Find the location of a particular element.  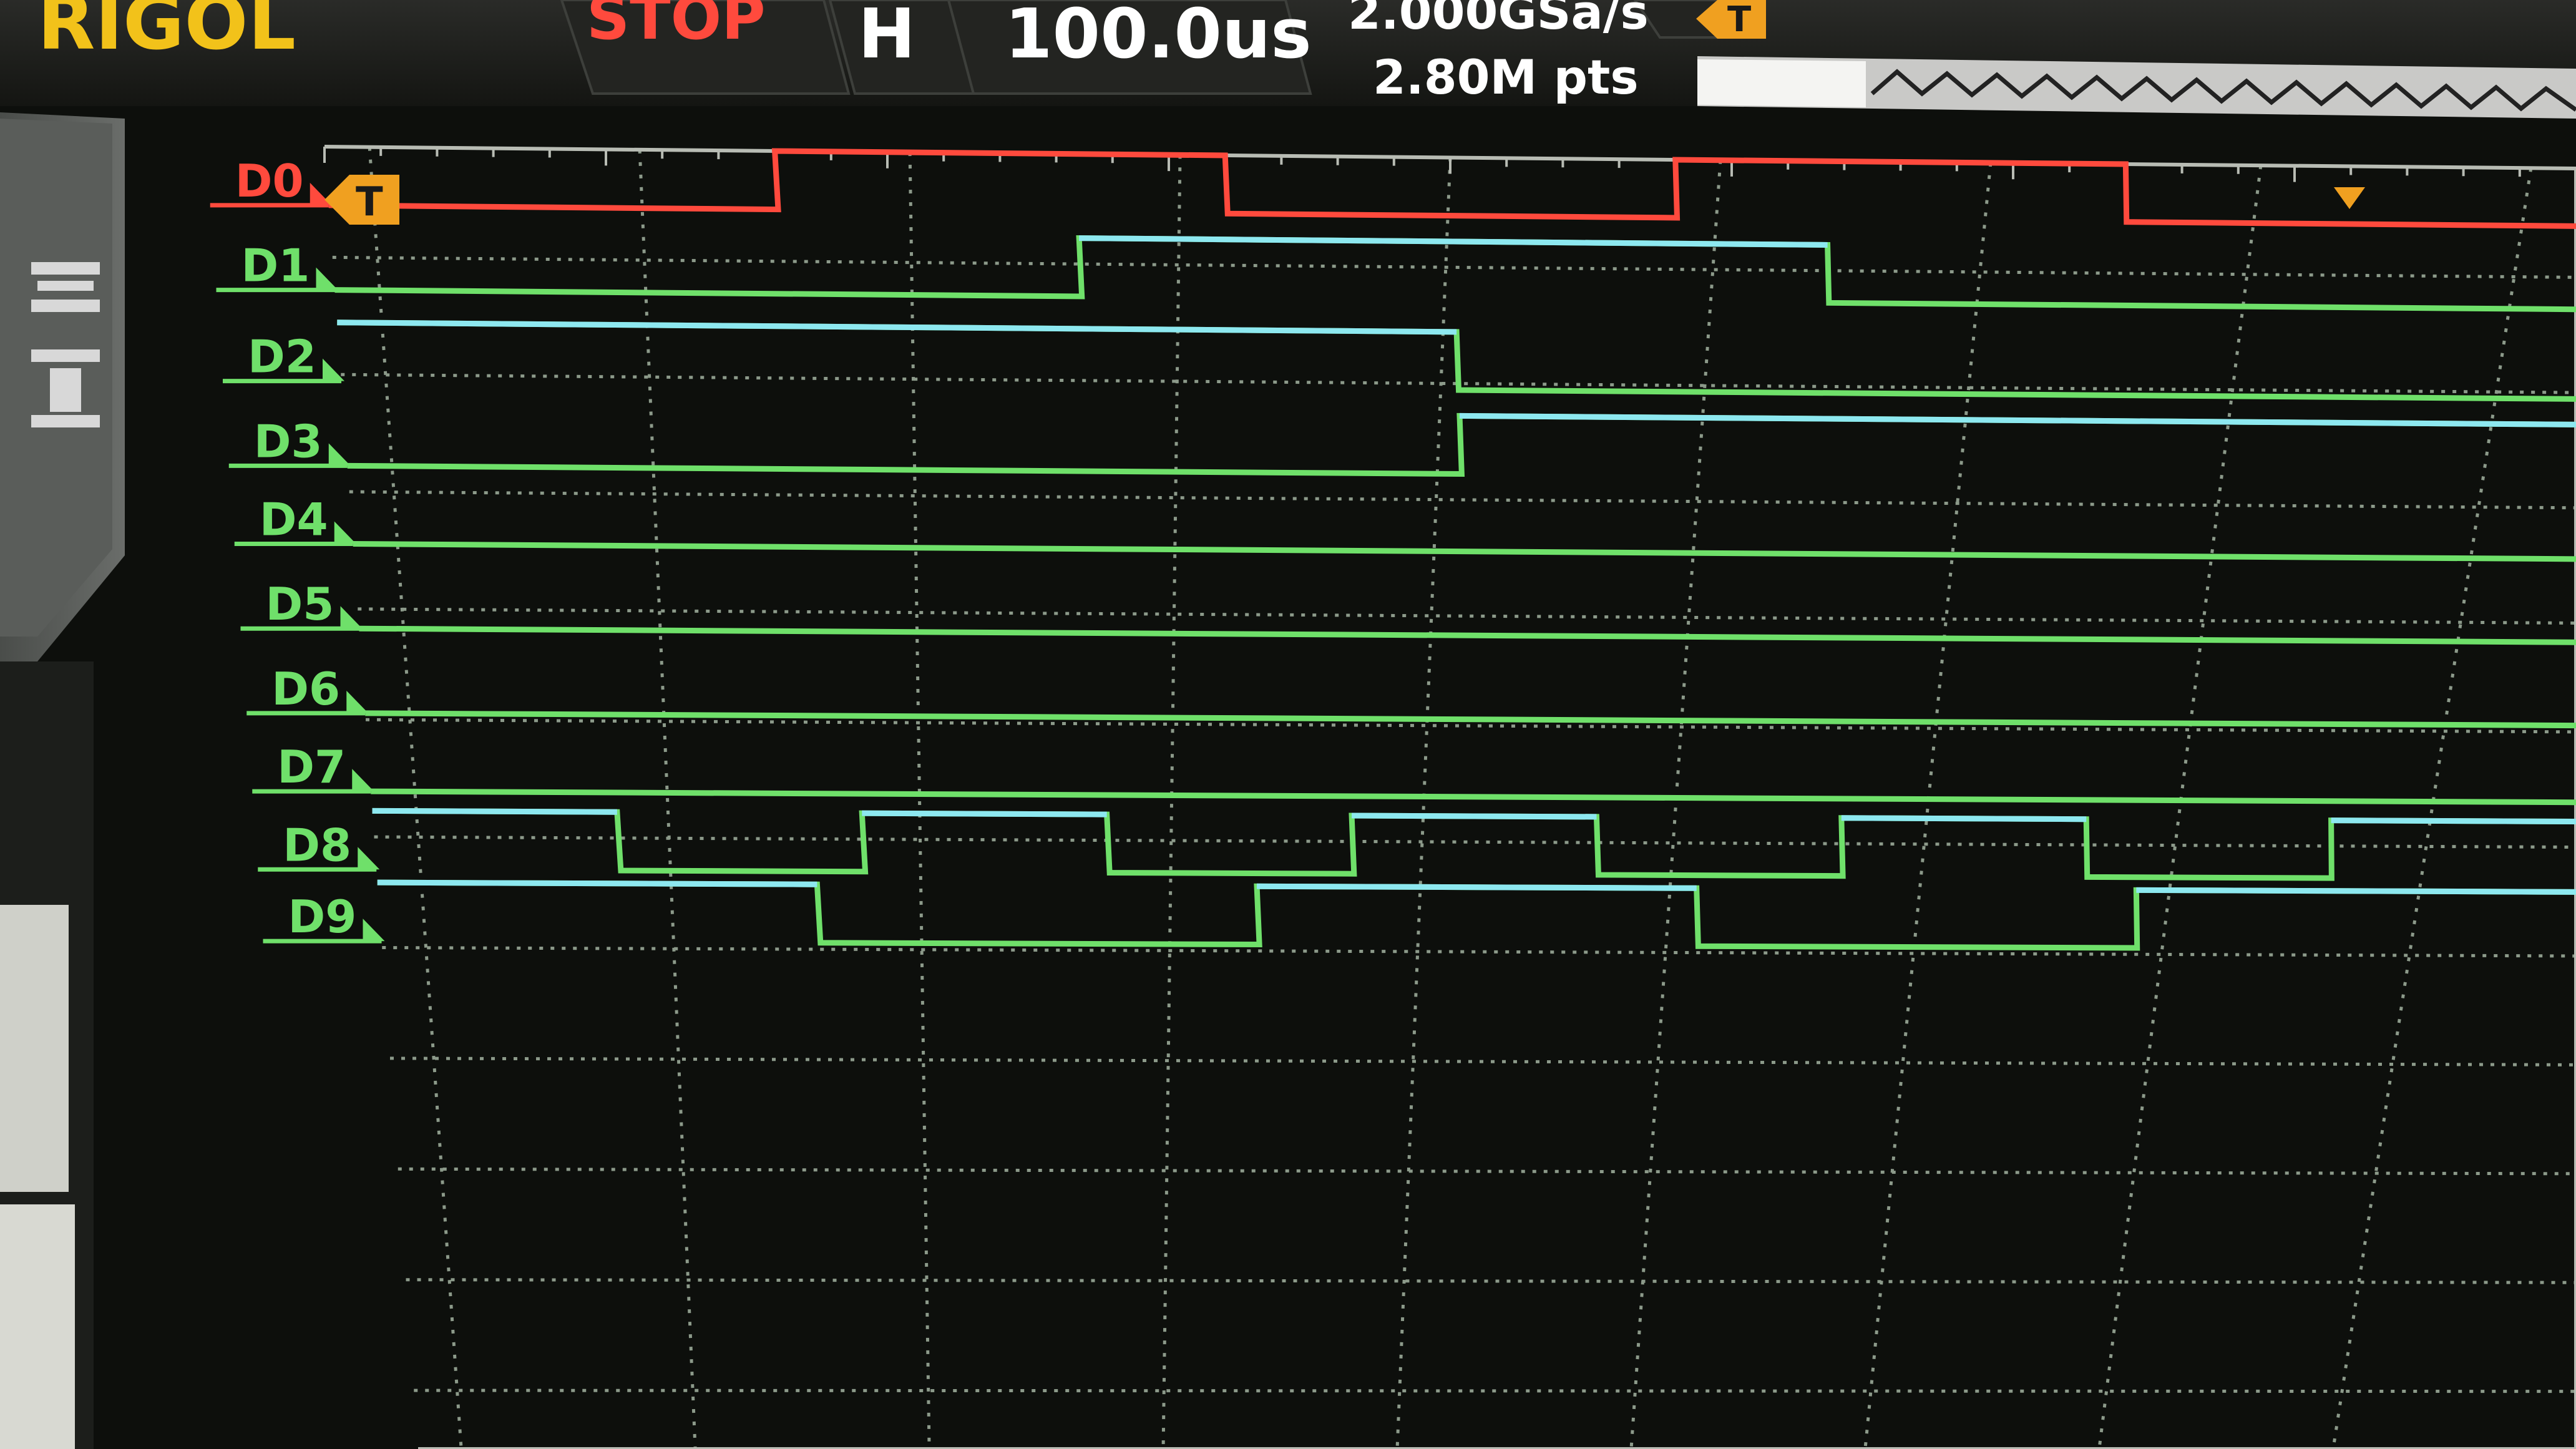

menu-glyph-icon is located at coordinates (65, 268).